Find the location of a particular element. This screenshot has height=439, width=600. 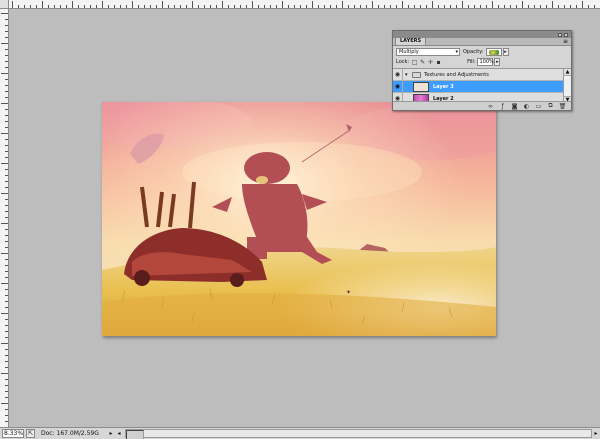

layer-list-scrollbar: ▲ ▼ is located at coordinates (567, 85).